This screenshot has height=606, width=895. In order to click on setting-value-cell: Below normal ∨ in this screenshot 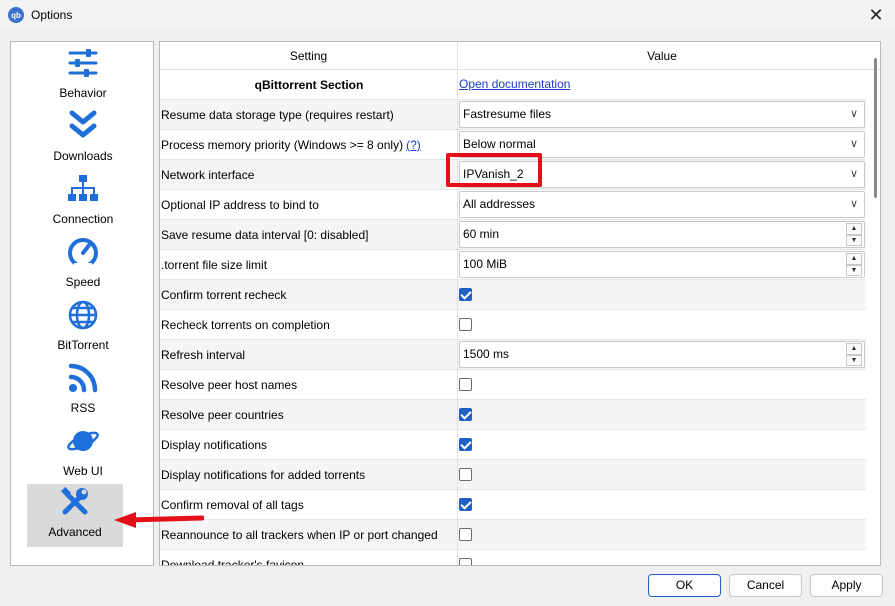, I will do `click(662, 145)`.